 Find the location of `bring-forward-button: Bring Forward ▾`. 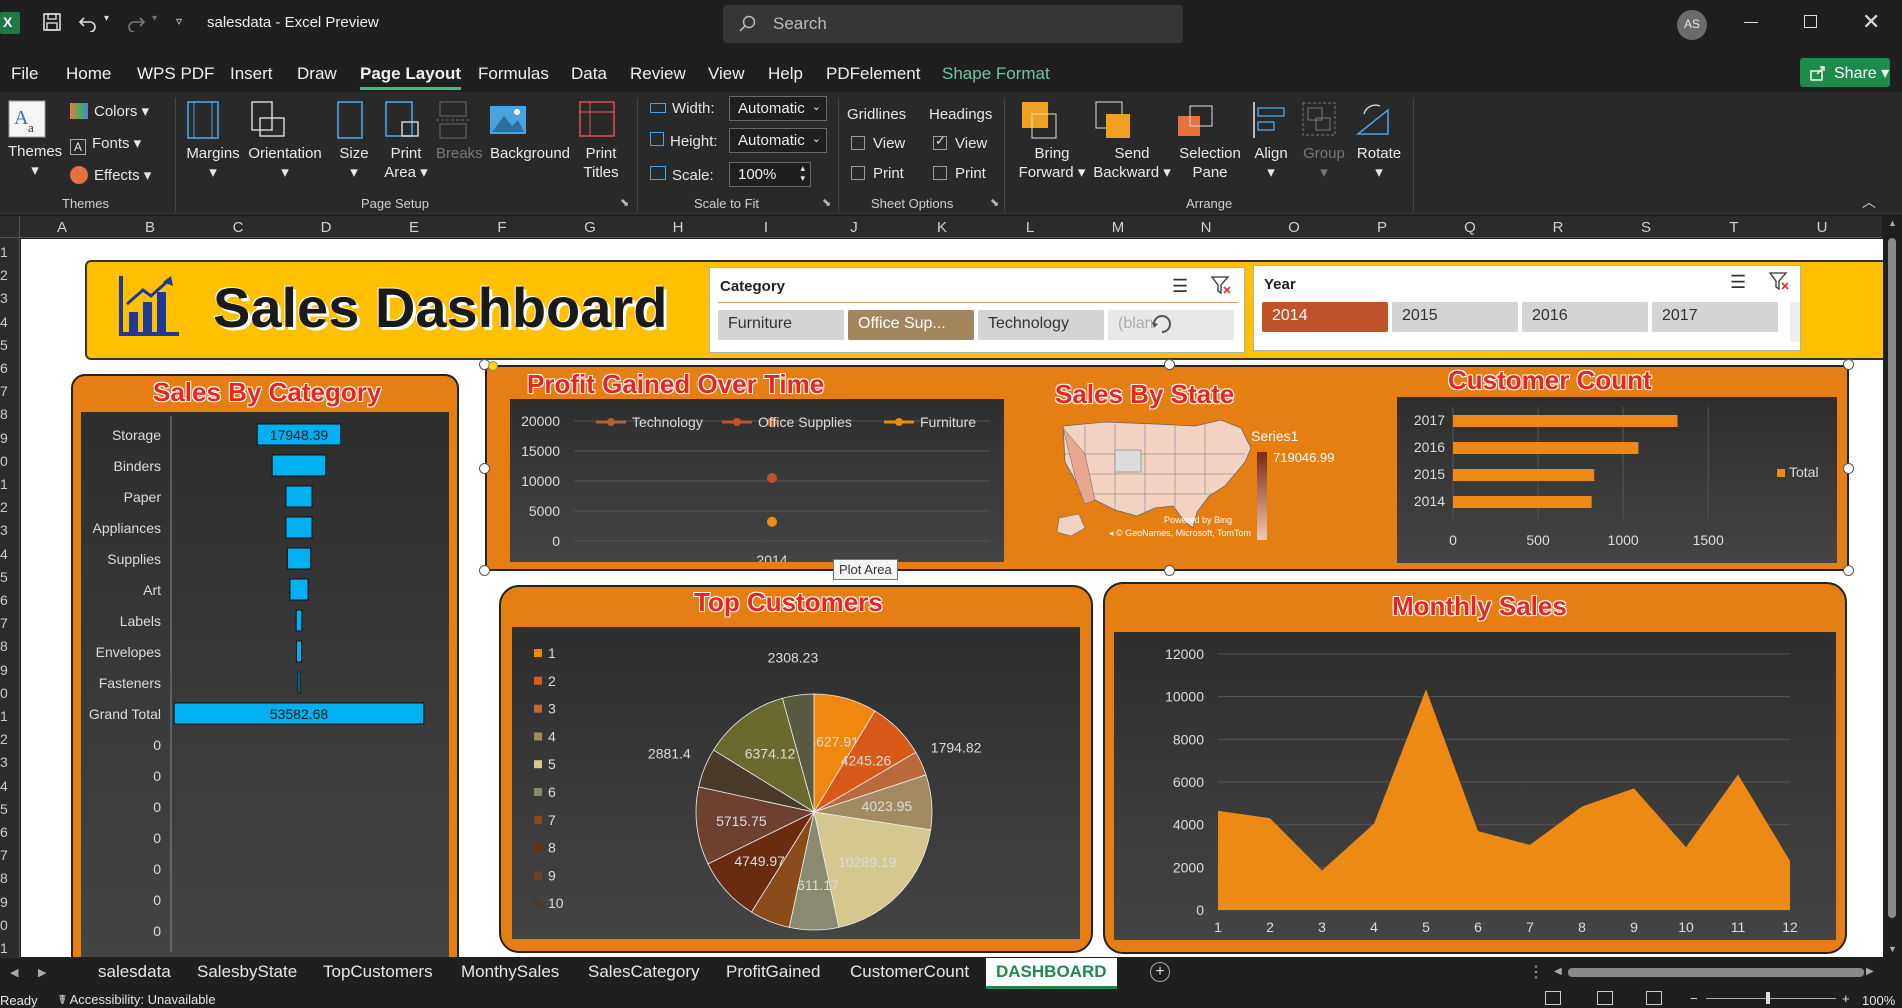

bring-forward-button: Bring Forward ▾ is located at coordinates (1052, 141).